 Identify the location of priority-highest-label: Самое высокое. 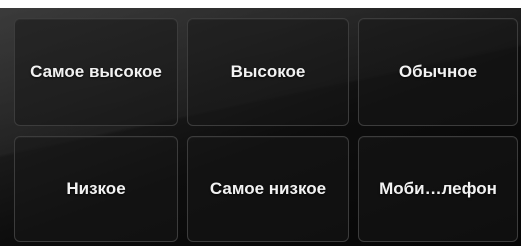
(96, 71).